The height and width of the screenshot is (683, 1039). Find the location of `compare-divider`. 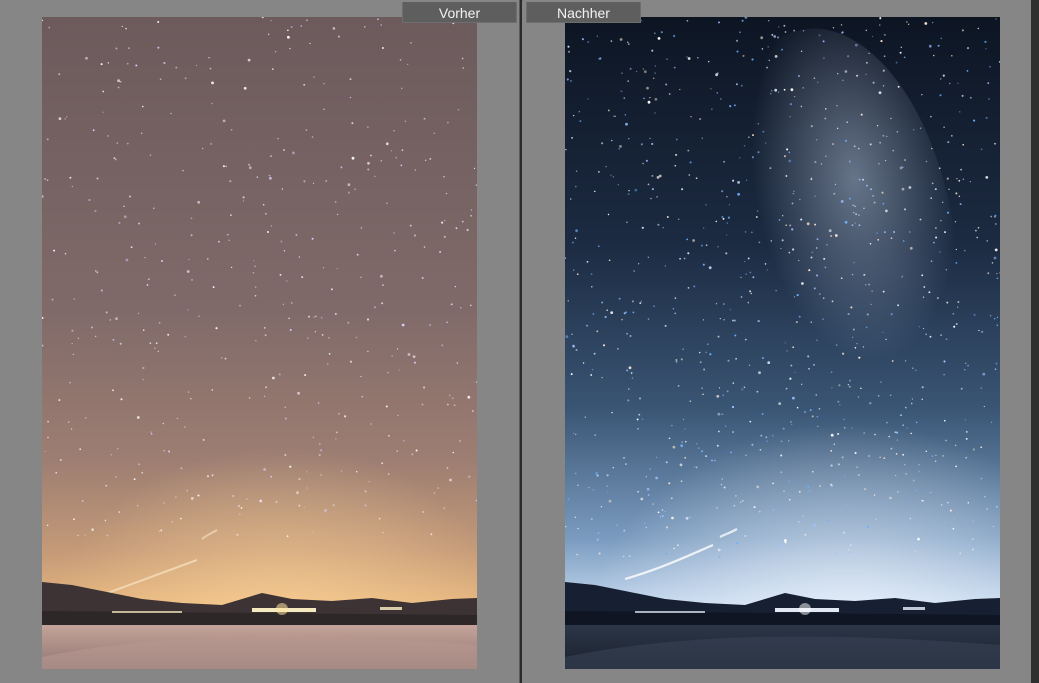

compare-divider is located at coordinates (520, 341).